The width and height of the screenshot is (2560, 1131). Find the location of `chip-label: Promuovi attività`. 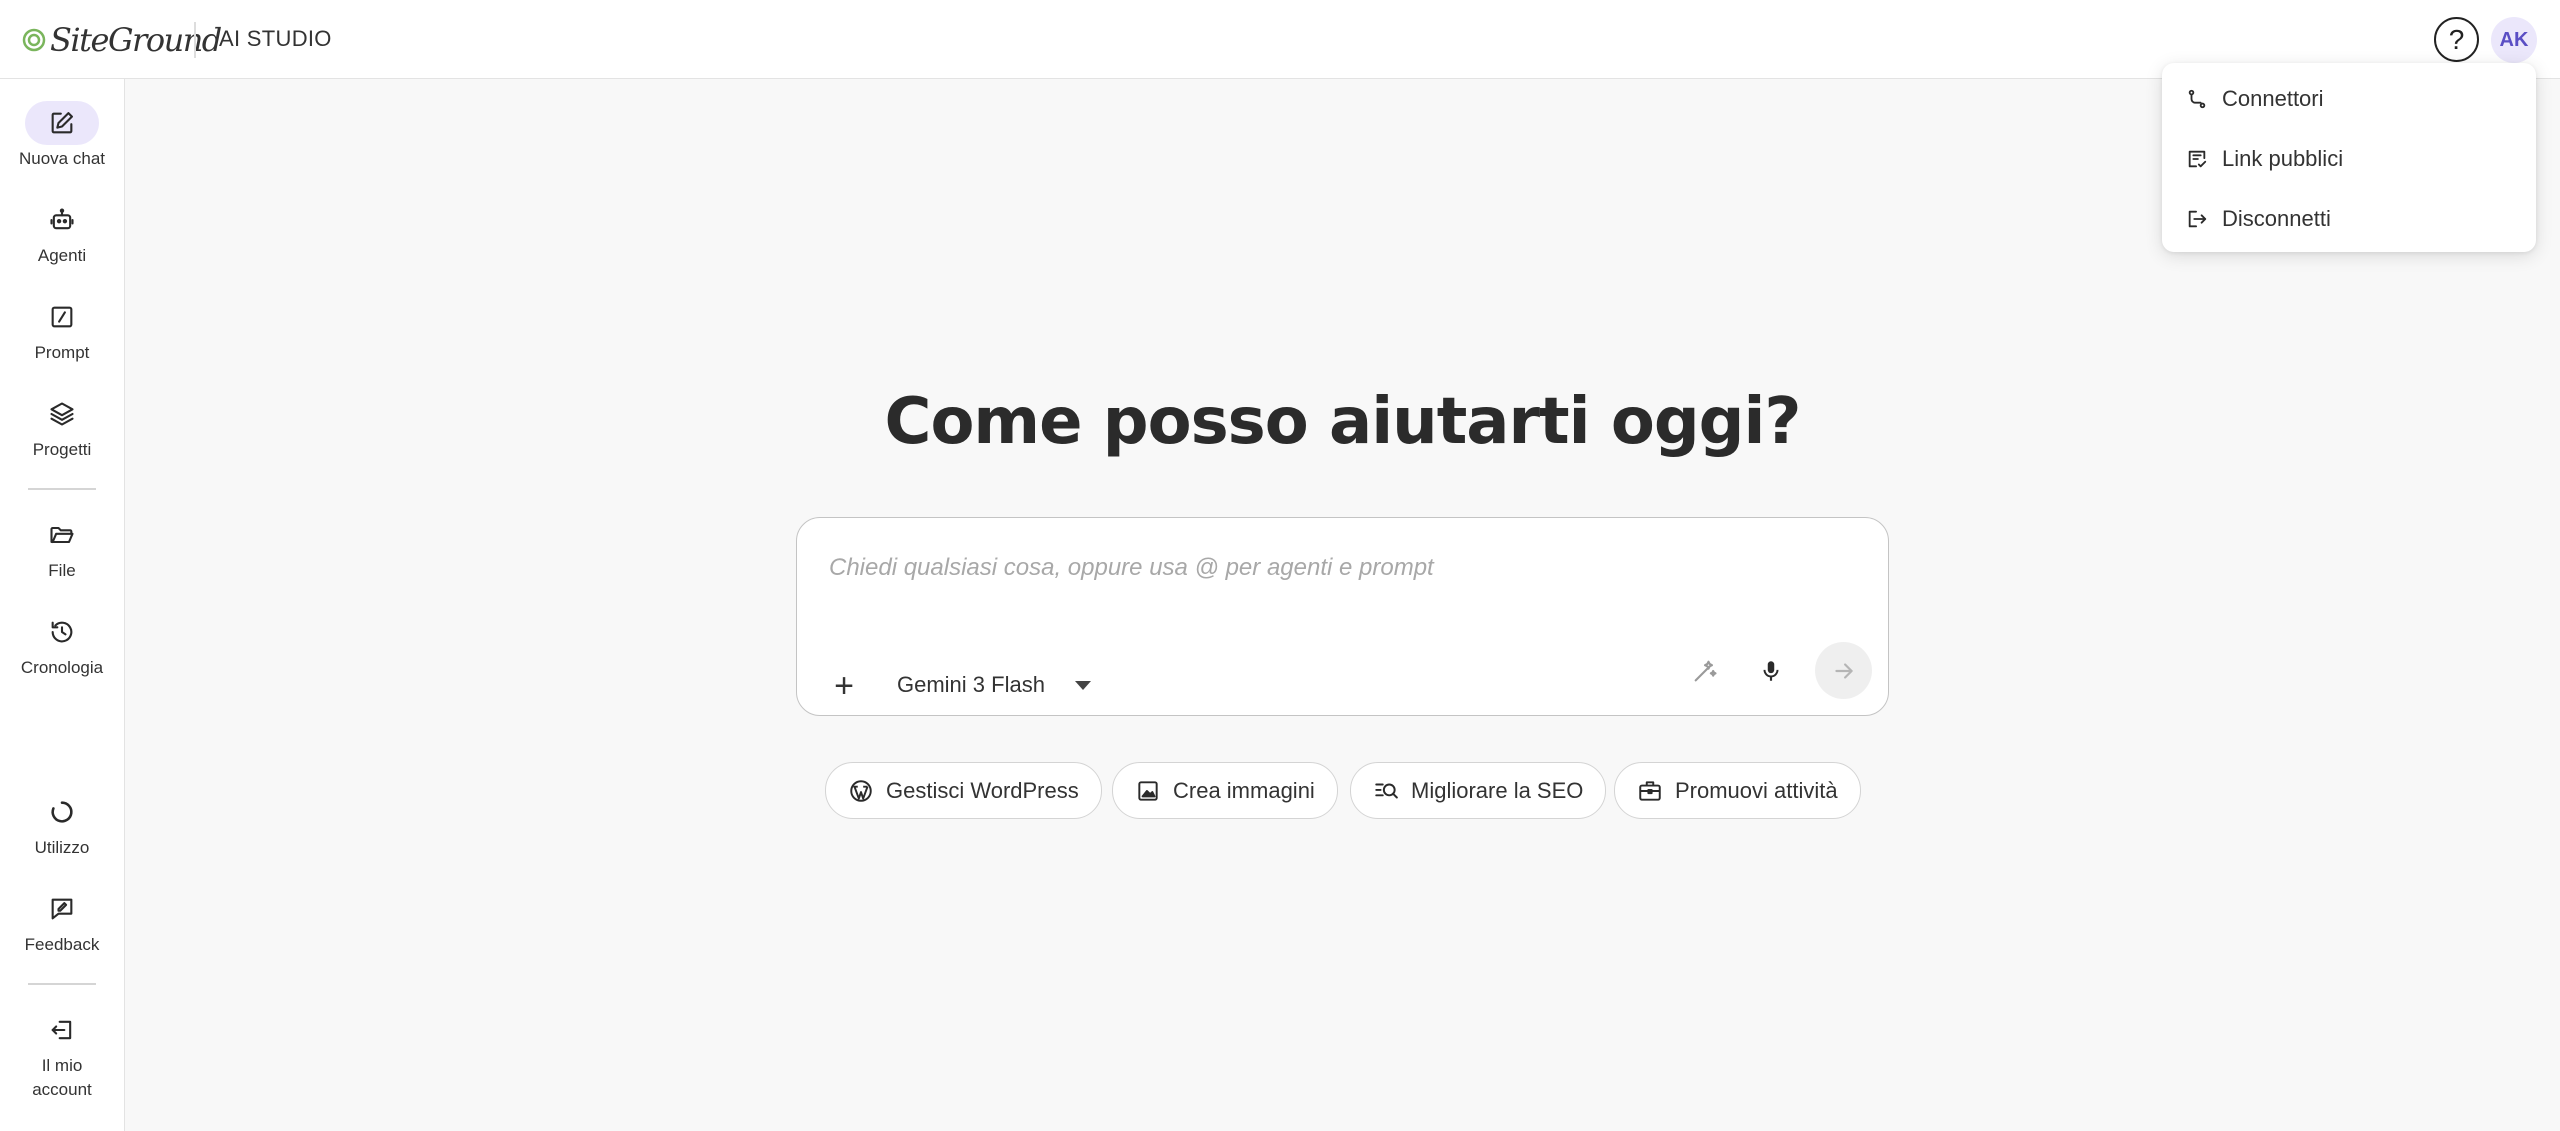

chip-label: Promuovi attività is located at coordinates (1756, 790).